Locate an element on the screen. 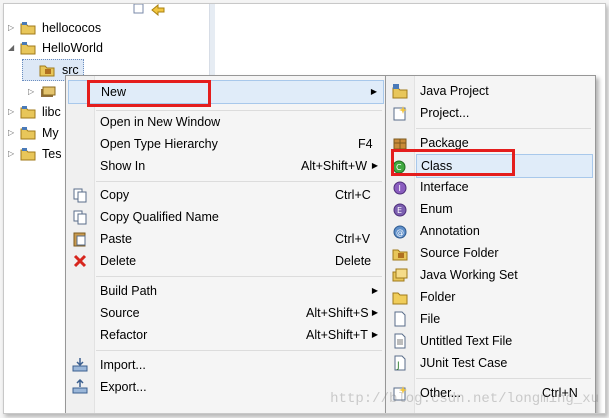 This screenshot has width=609, height=418. menu-item-delete: Delete Delete is located at coordinates (226, 261).